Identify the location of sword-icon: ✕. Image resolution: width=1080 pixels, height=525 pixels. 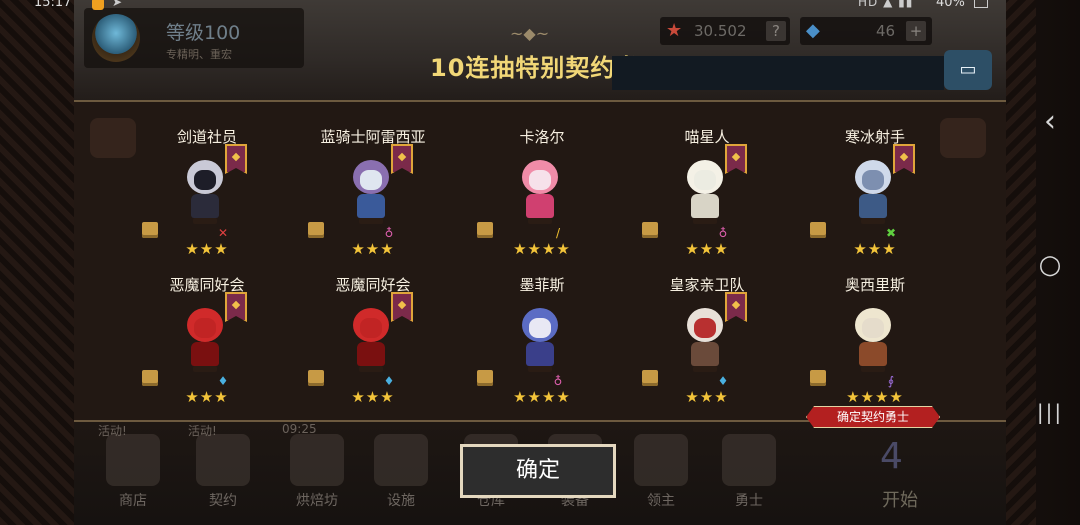
(223, 233).